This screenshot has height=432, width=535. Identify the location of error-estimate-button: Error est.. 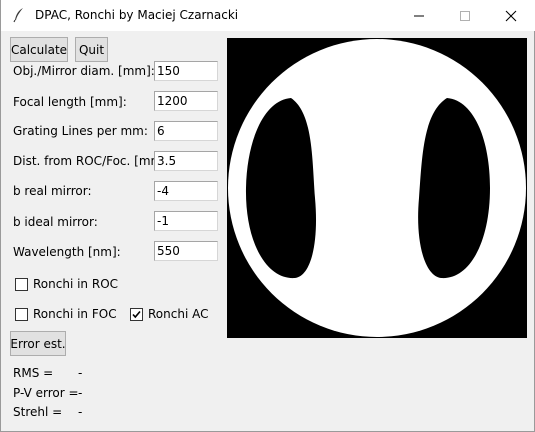
(38, 343).